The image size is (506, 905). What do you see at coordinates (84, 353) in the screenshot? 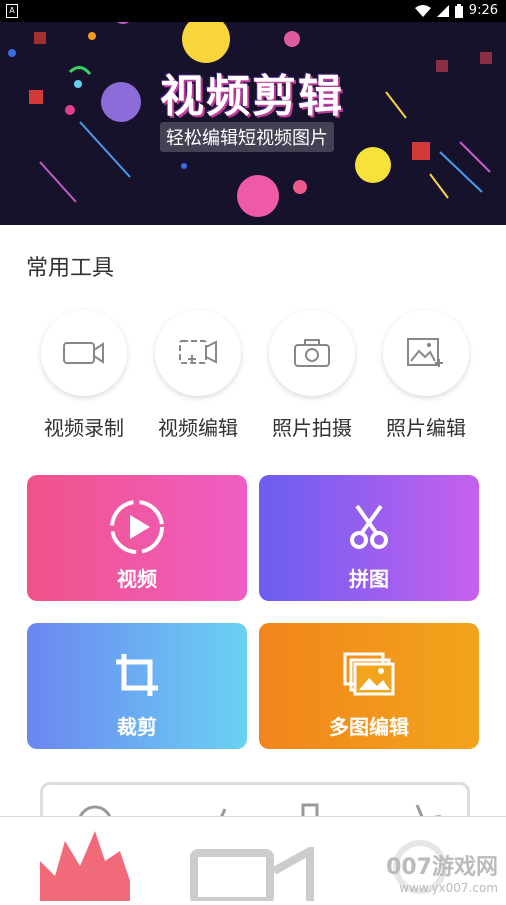
I see `video-camera-icon` at bounding box center [84, 353].